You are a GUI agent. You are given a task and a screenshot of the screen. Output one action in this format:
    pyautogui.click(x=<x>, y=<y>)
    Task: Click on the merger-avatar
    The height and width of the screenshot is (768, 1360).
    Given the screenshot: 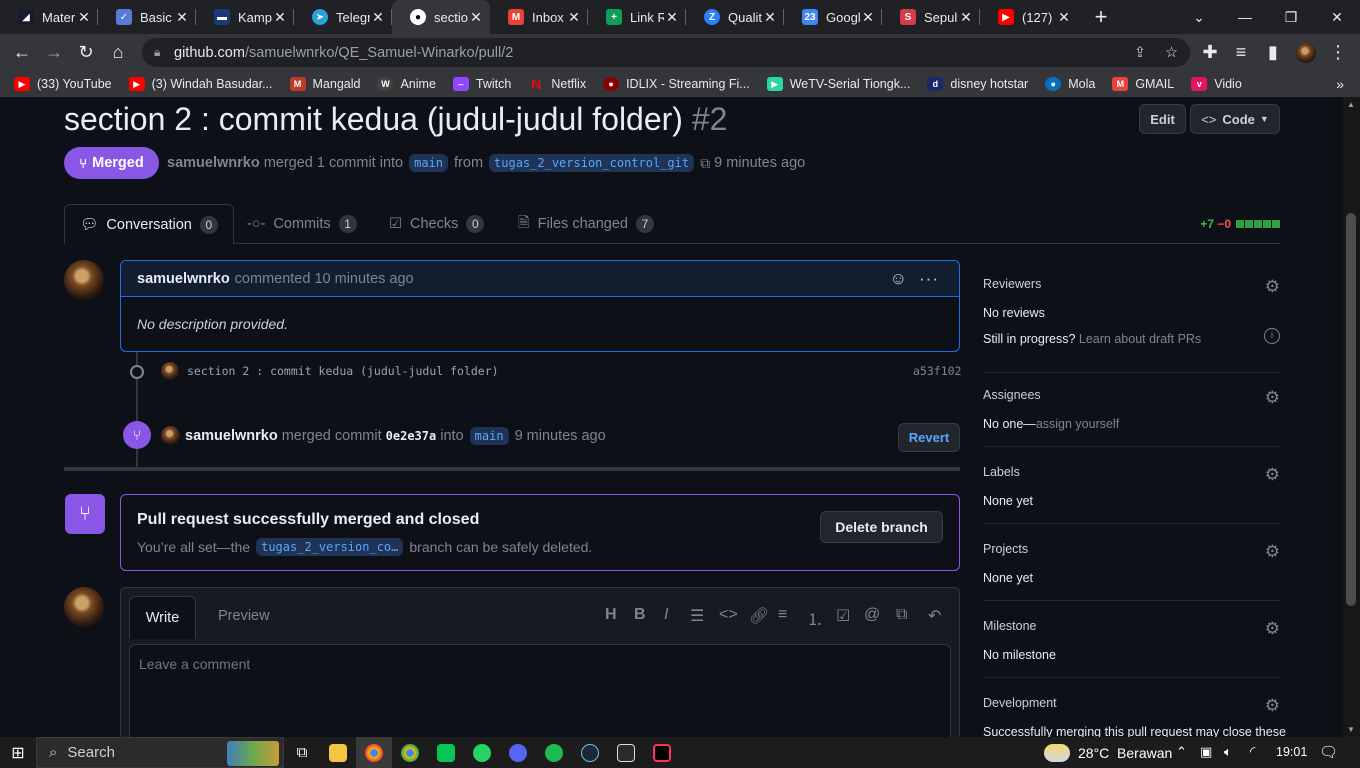 What is the action you would take?
    pyautogui.click(x=170, y=435)
    